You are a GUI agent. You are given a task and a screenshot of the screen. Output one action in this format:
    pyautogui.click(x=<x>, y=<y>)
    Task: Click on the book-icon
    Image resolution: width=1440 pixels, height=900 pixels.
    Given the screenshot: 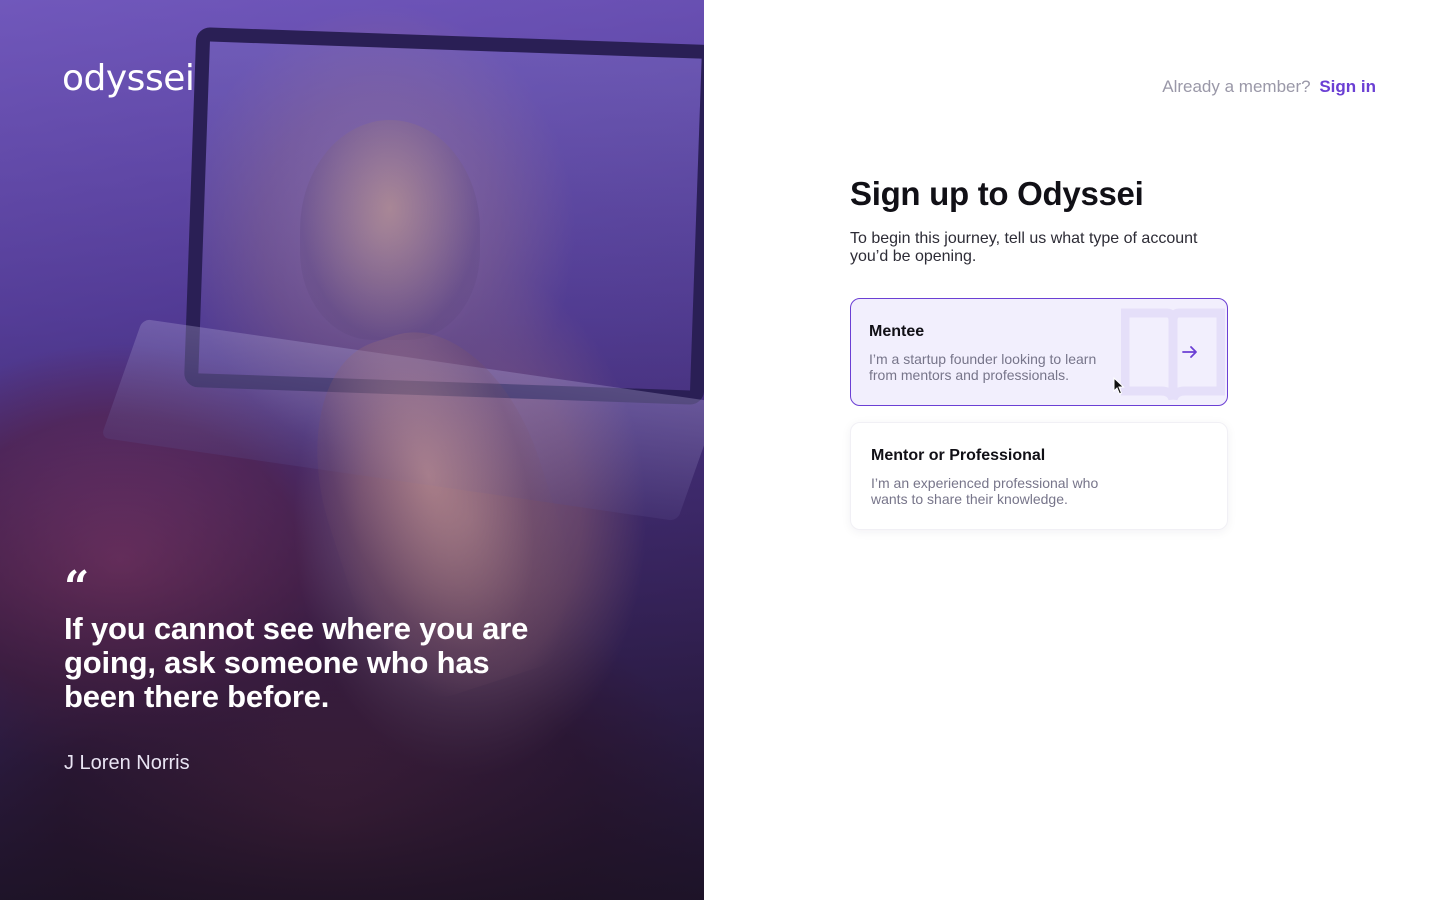 What is the action you would take?
    pyautogui.click(x=1173, y=354)
    